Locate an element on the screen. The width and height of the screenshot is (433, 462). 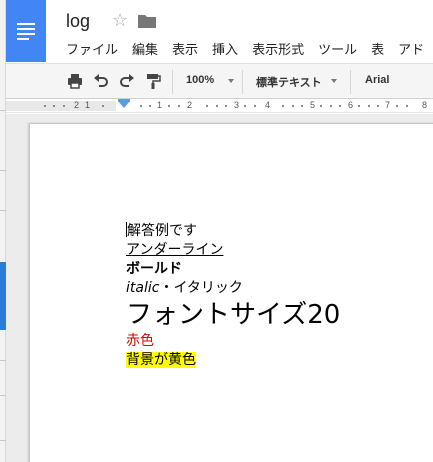
star-icon: ☆ is located at coordinates (120, 20).